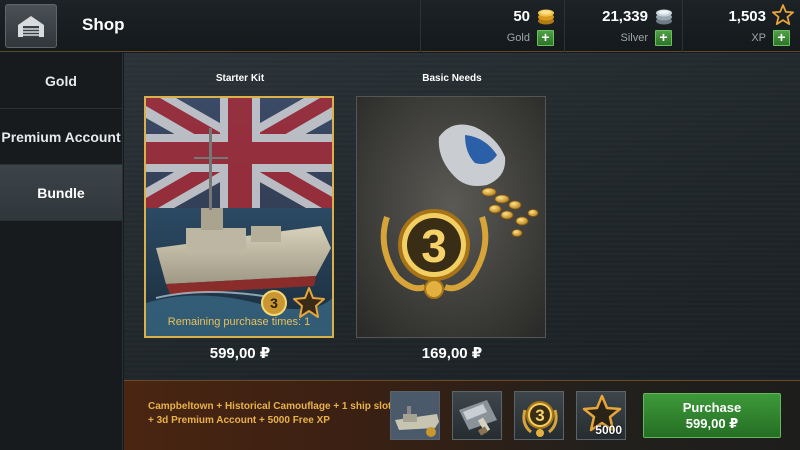  Describe the element at coordinates (747, 16) in the screenshot. I see `xp-amount: 1,503` at that location.